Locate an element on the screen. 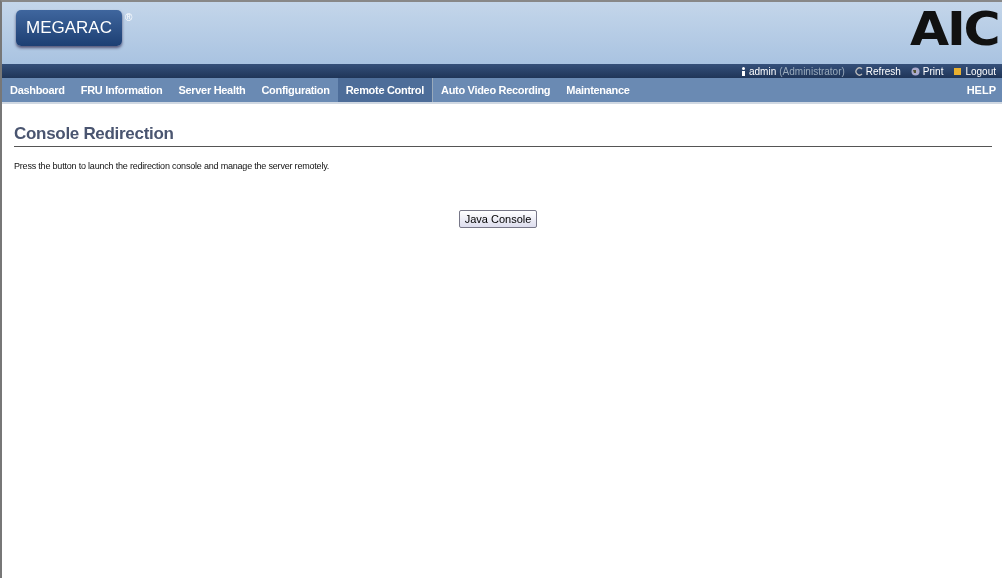  nav-tab: Auto Video Recording is located at coordinates (496, 90).